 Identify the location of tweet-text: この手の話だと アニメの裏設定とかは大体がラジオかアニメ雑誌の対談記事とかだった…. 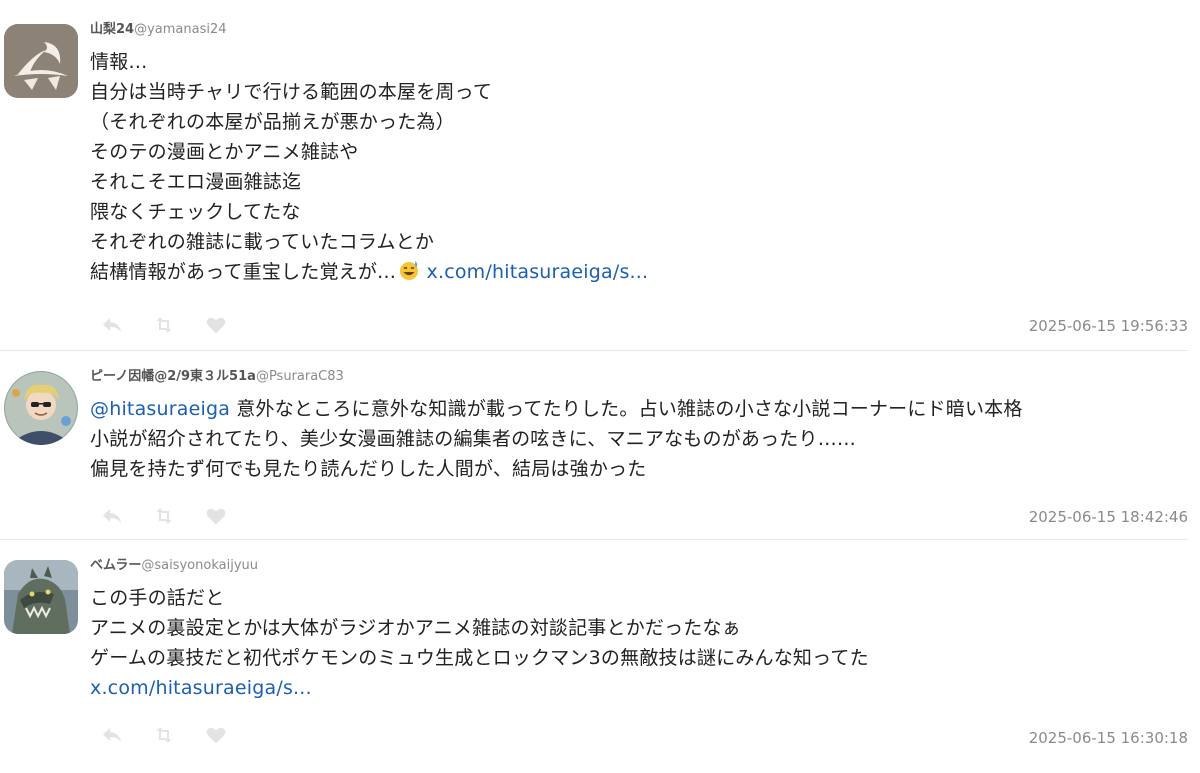
(639, 643).